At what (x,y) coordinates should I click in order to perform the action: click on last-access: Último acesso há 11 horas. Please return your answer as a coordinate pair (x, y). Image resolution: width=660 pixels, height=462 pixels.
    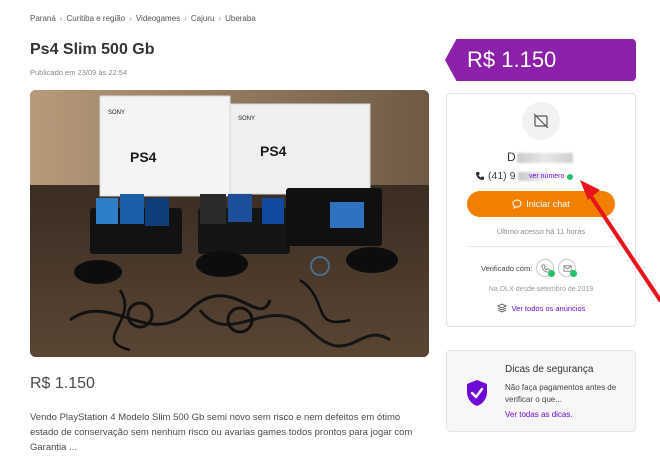
    Looking at the image, I should click on (541, 231).